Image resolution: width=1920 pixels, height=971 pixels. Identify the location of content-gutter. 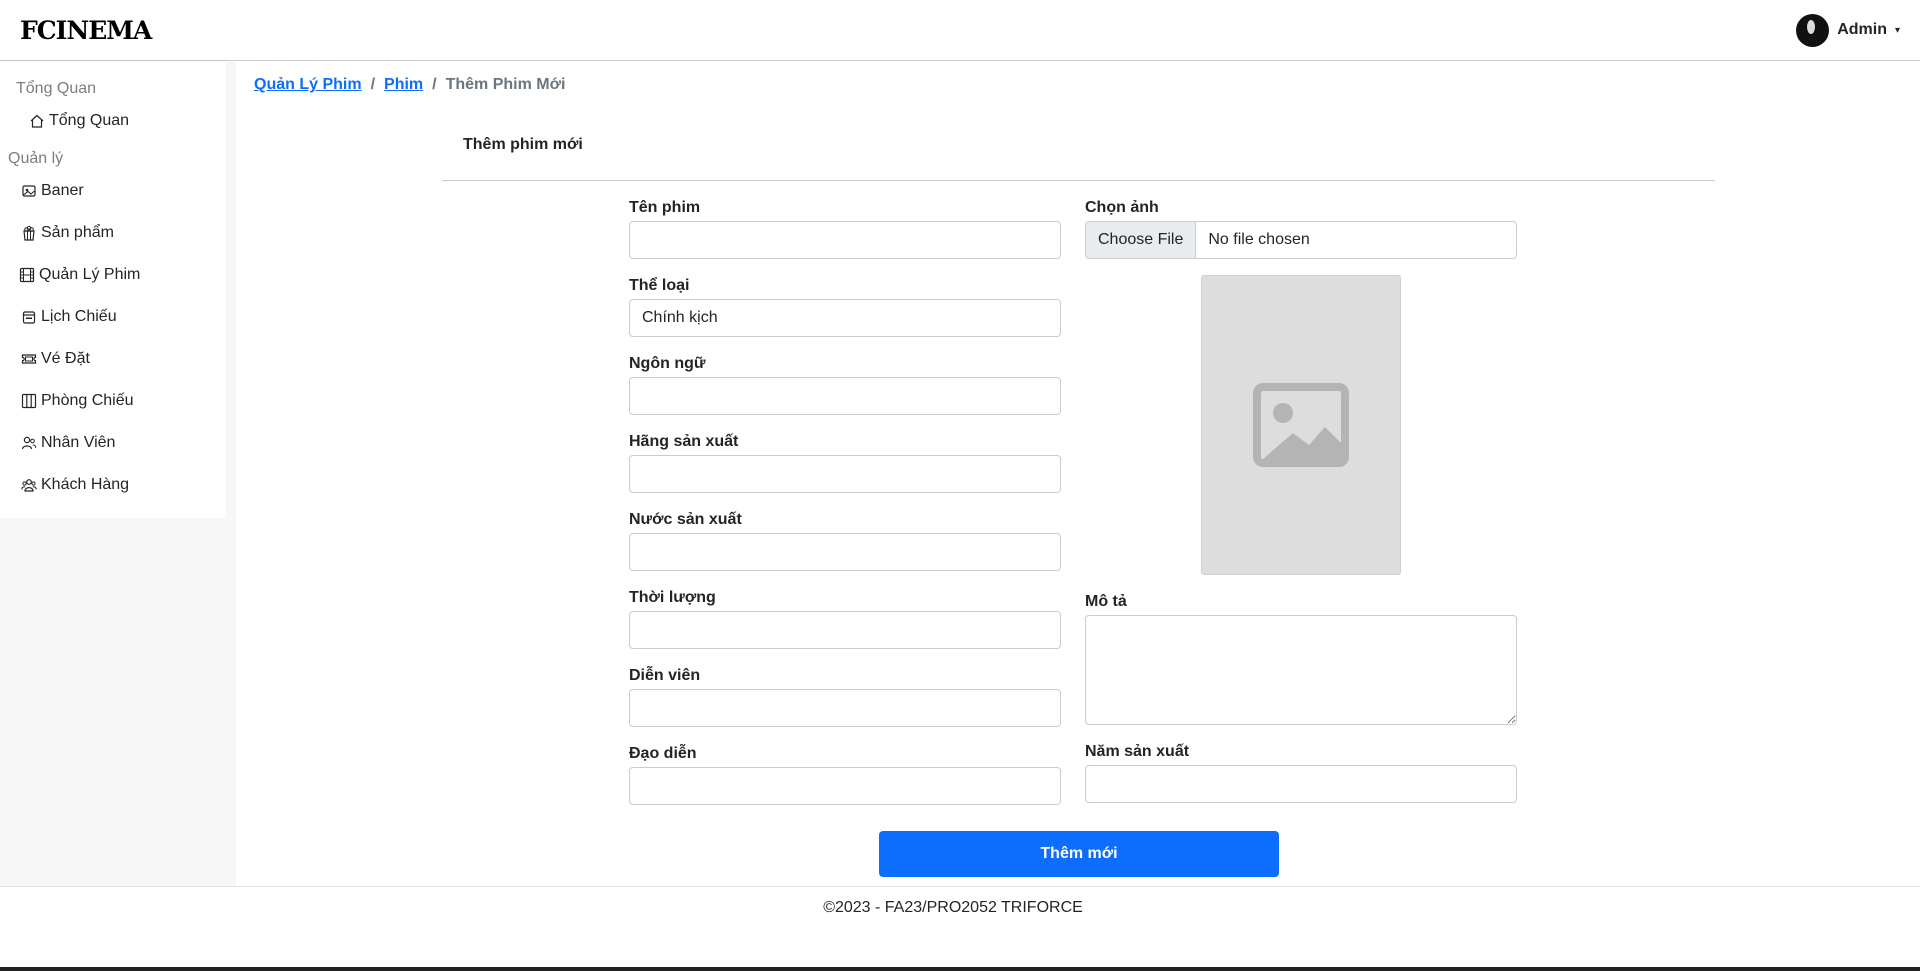
(231, 474).